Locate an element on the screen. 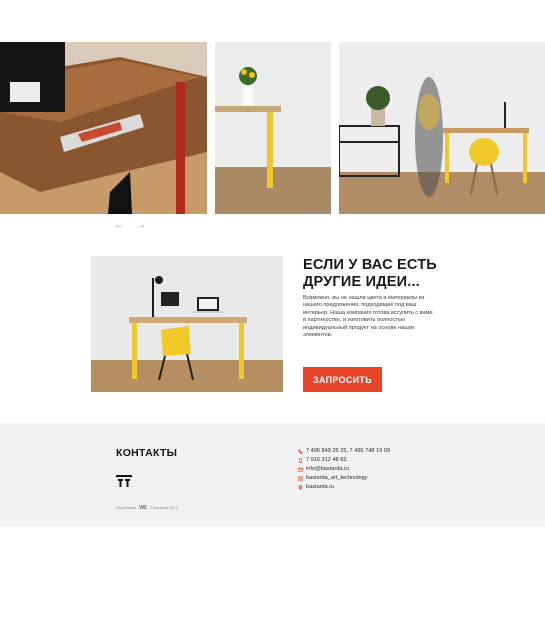  gallery-next-arrow: → is located at coordinates (141, 226).